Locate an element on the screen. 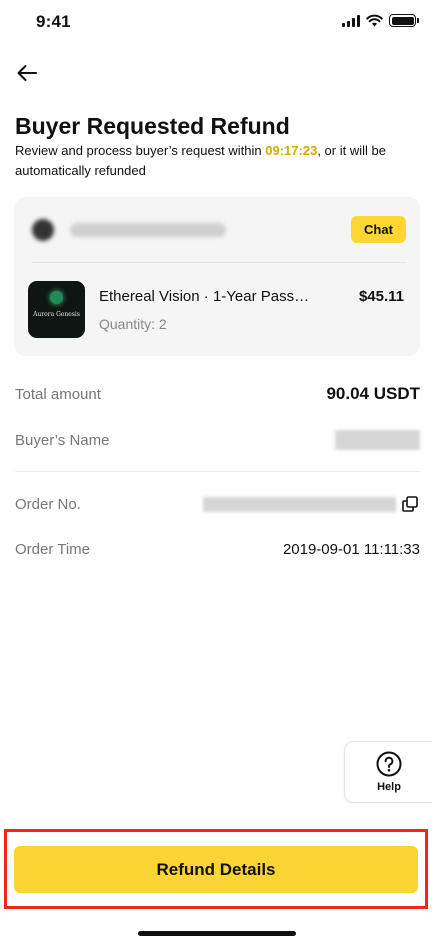 Image resolution: width=432 pixels, height=940 pixels. chat-button: Chat is located at coordinates (378, 229).